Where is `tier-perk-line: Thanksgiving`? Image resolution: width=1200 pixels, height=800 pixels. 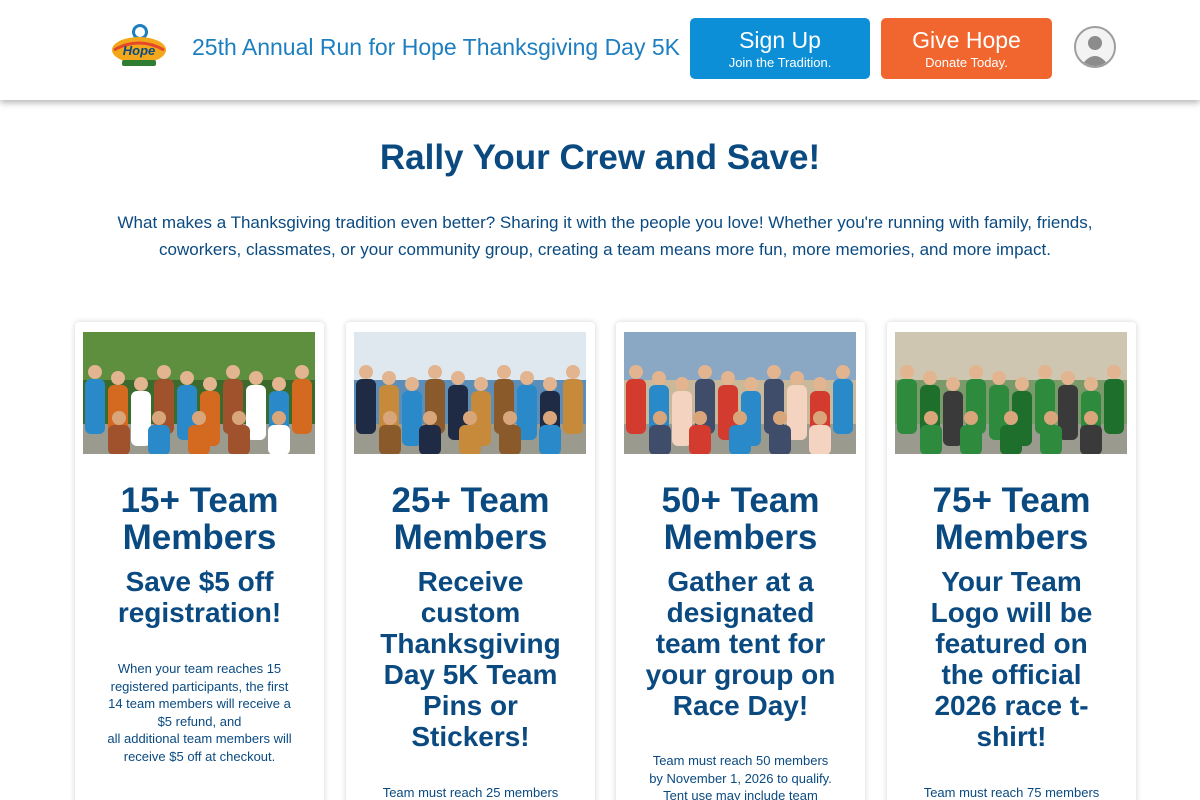
tier-perk-line: Thanksgiving is located at coordinates (470, 643).